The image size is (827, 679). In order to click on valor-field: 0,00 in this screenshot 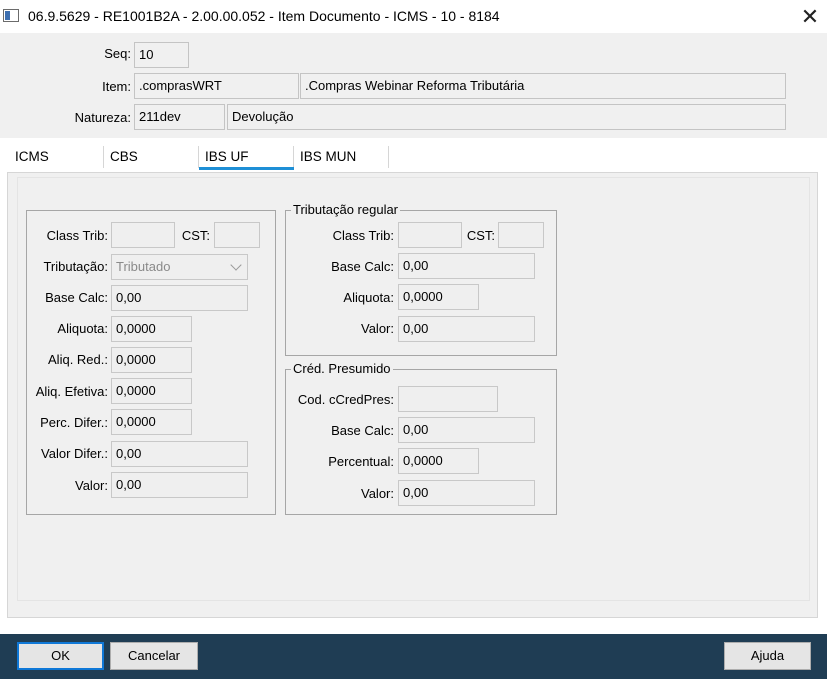, I will do `click(179, 485)`.